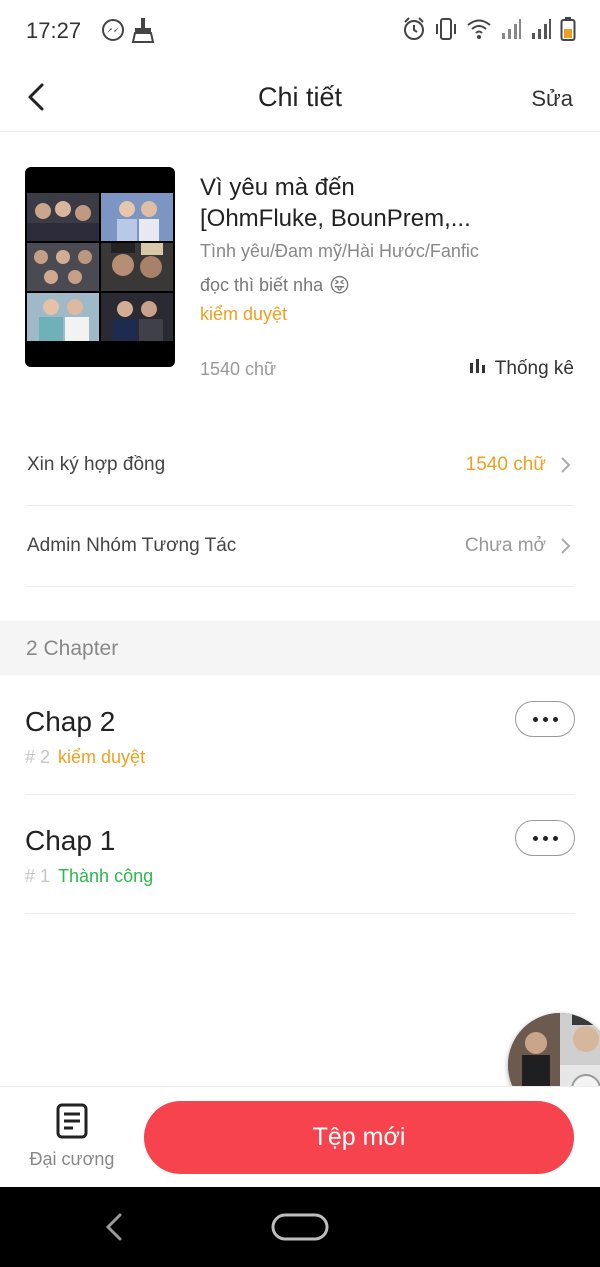 Image resolution: width=600 pixels, height=1267 pixels. I want to click on admin-group-value: Chưa mở, so click(505, 545).